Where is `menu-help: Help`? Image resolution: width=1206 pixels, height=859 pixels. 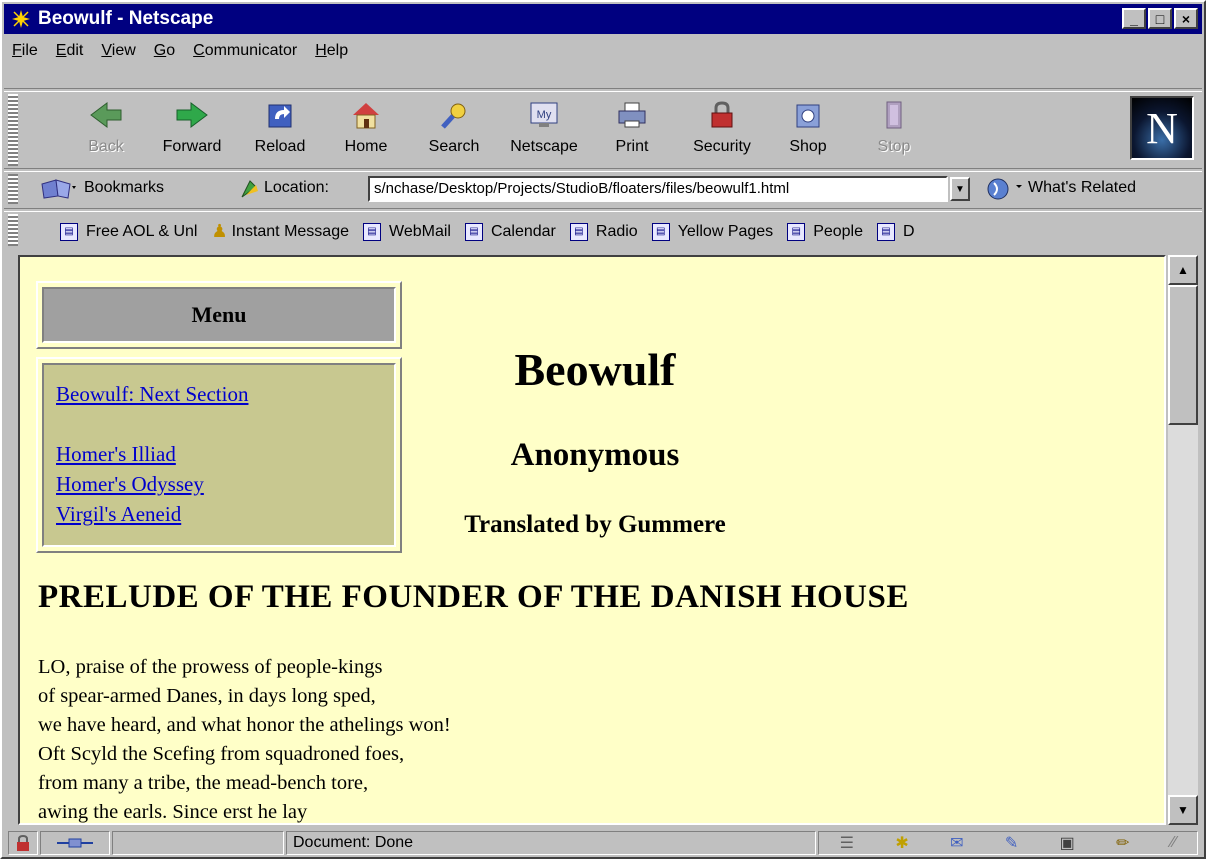 menu-help: Help is located at coordinates (331, 51).